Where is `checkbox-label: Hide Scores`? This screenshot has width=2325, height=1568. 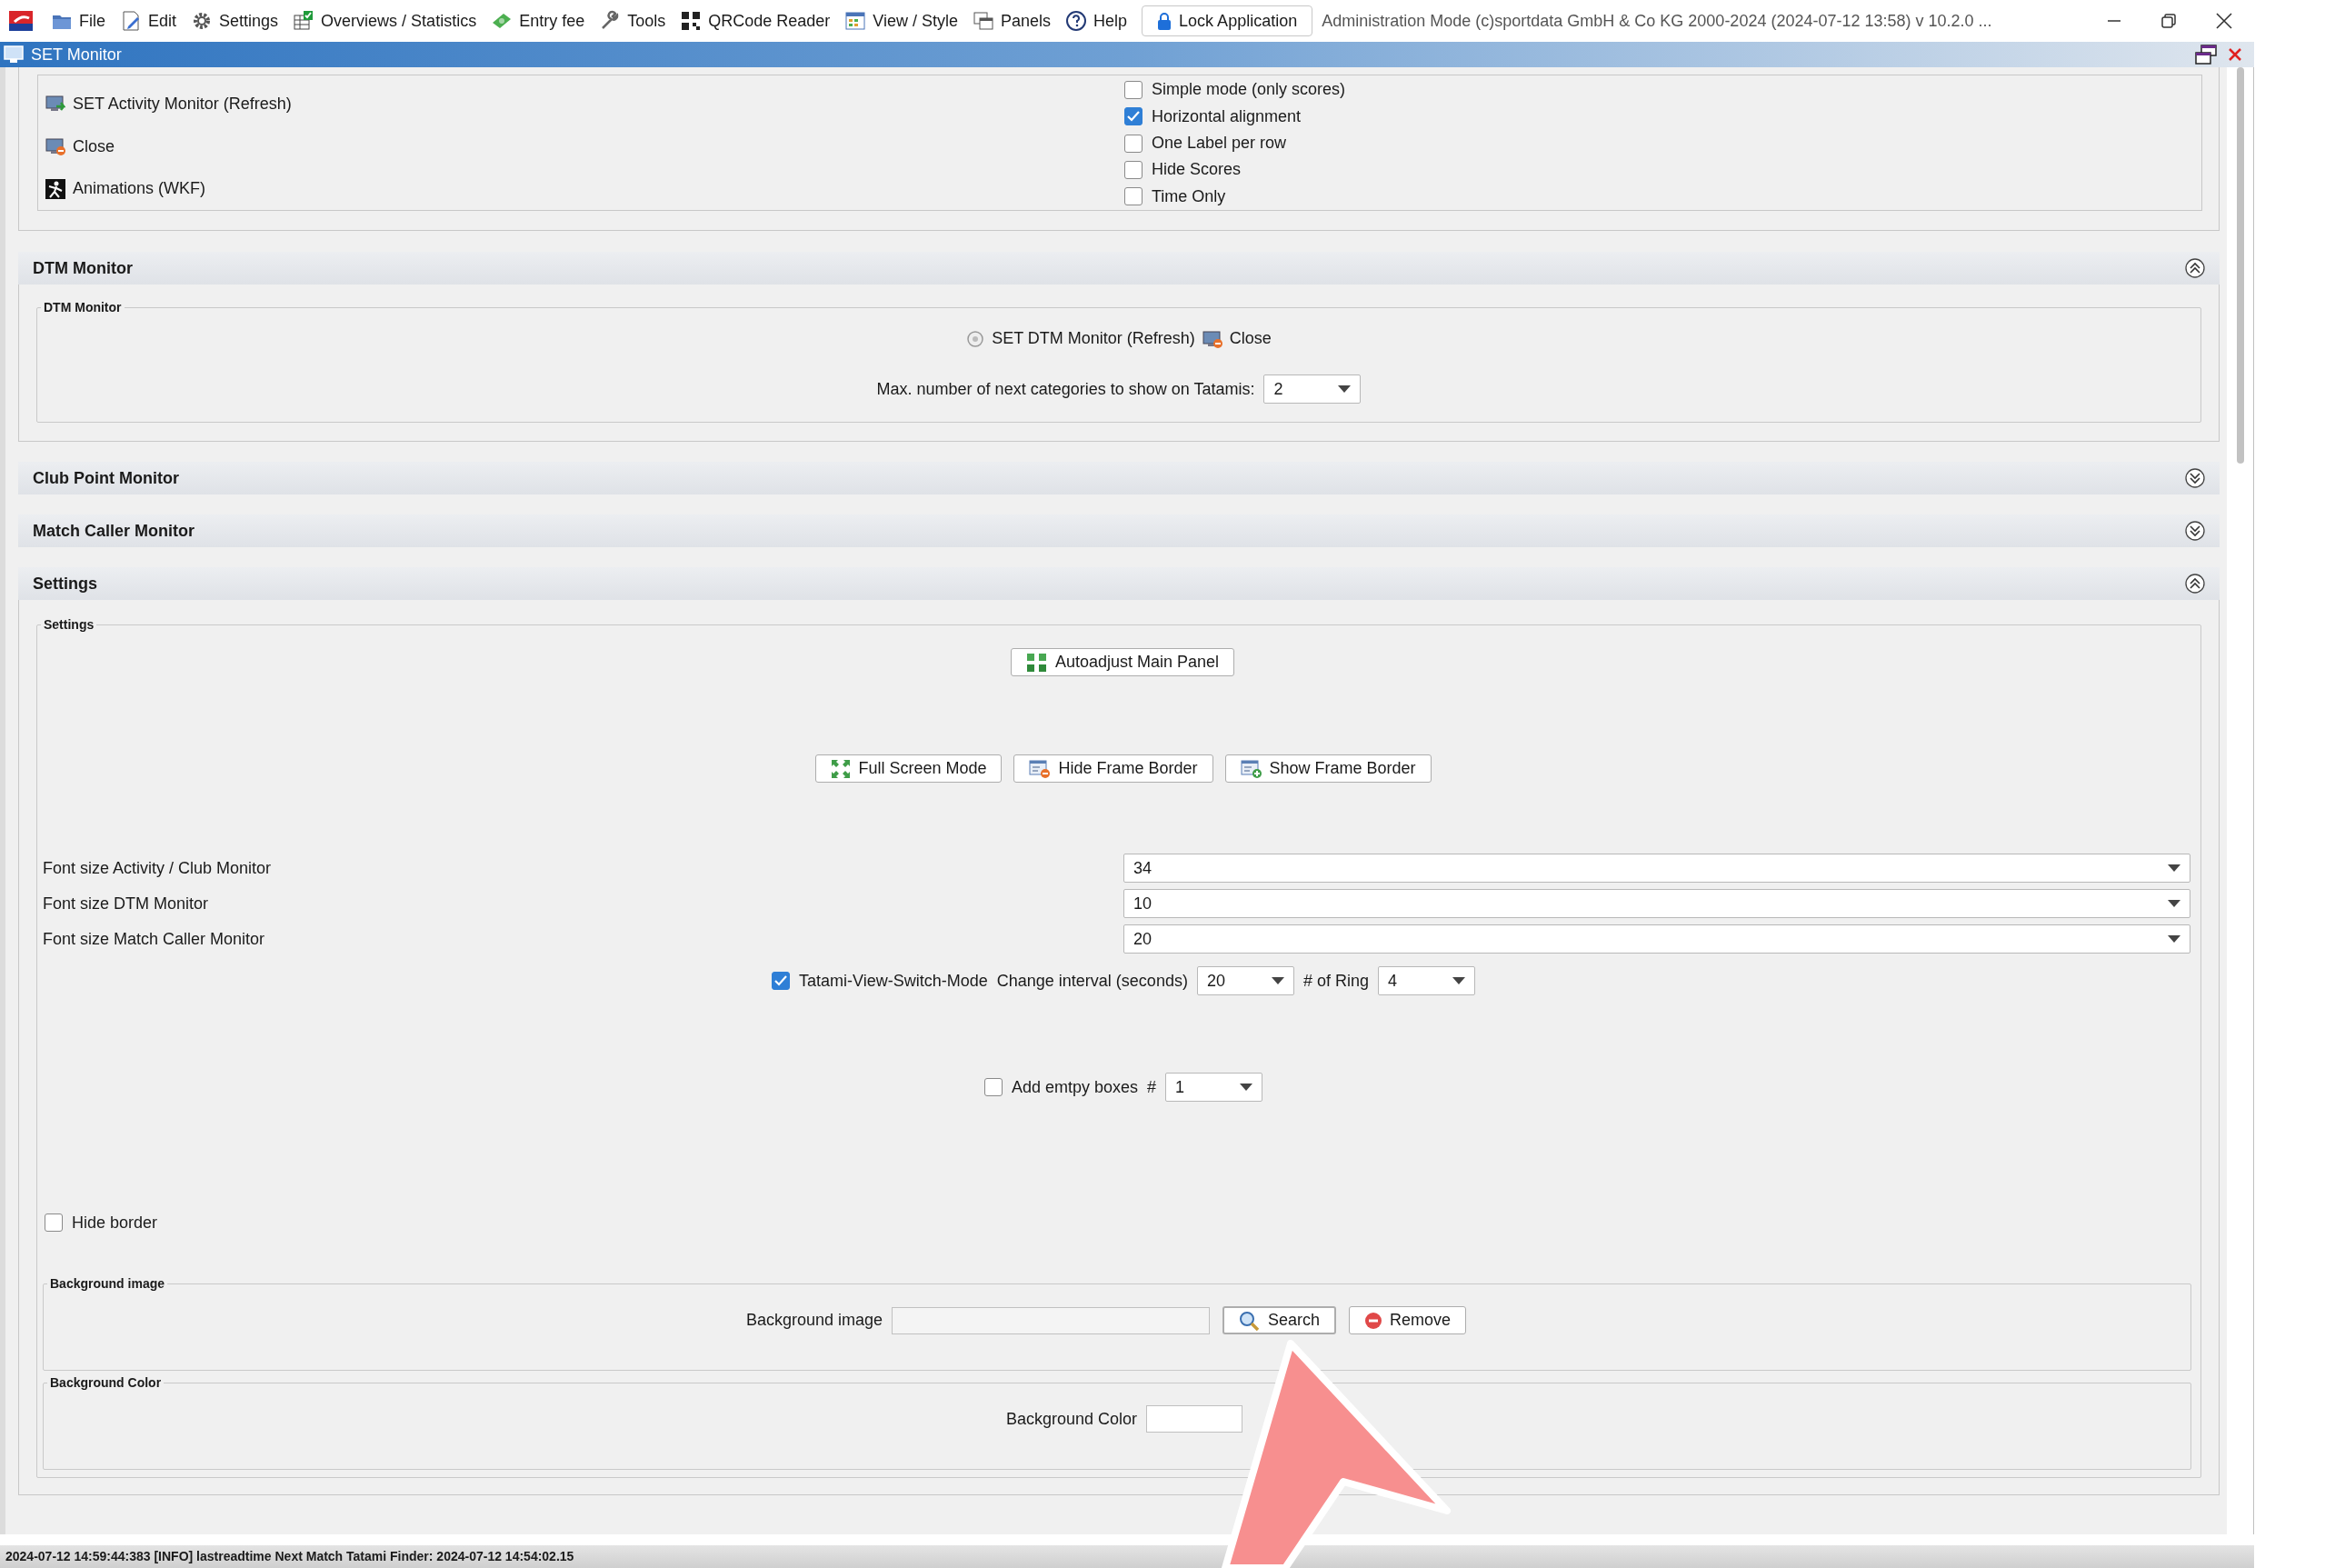 checkbox-label: Hide Scores is located at coordinates (1197, 170).